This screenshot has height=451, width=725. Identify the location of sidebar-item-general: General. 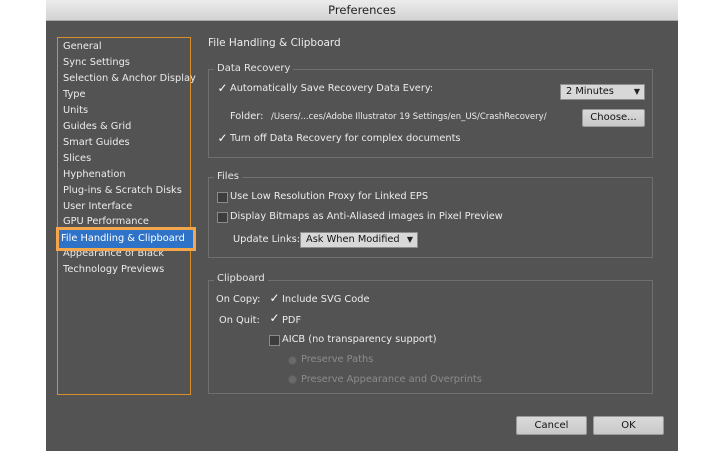
(82, 46).